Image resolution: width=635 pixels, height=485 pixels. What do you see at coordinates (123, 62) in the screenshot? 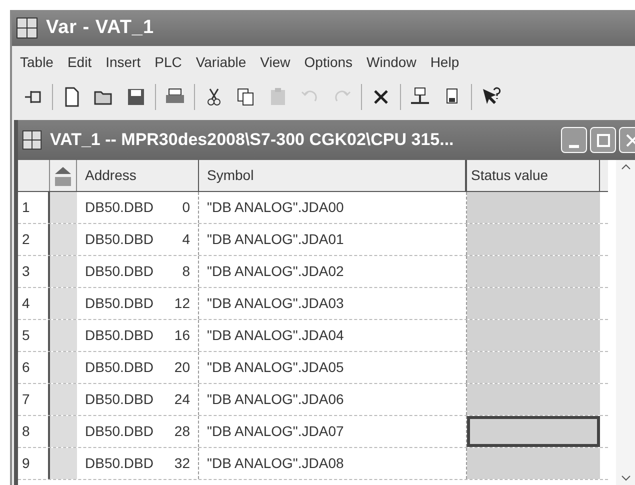
I see `menu-item: Insert` at bounding box center [123, 62].